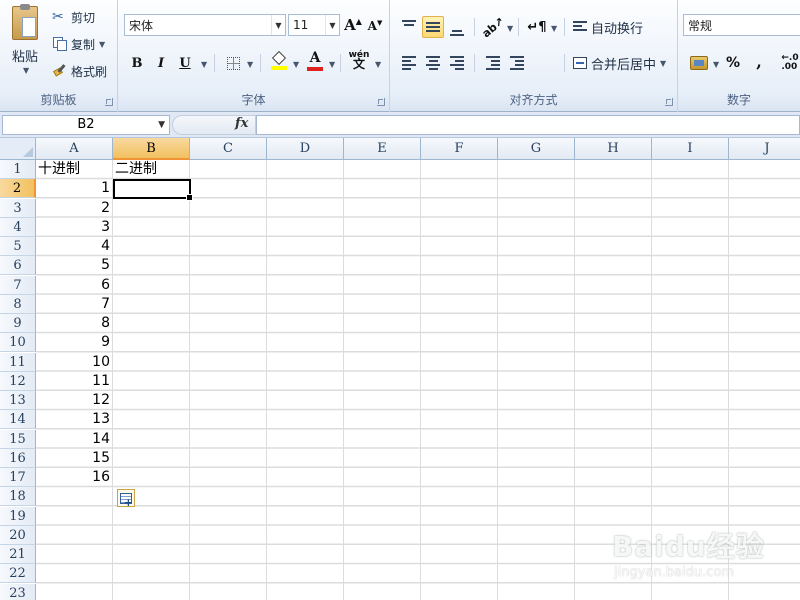 The image size is (800, 600). Describe the element at coordinates (153, 190) in the screenshot. I see `active-cell-b2` at that location.